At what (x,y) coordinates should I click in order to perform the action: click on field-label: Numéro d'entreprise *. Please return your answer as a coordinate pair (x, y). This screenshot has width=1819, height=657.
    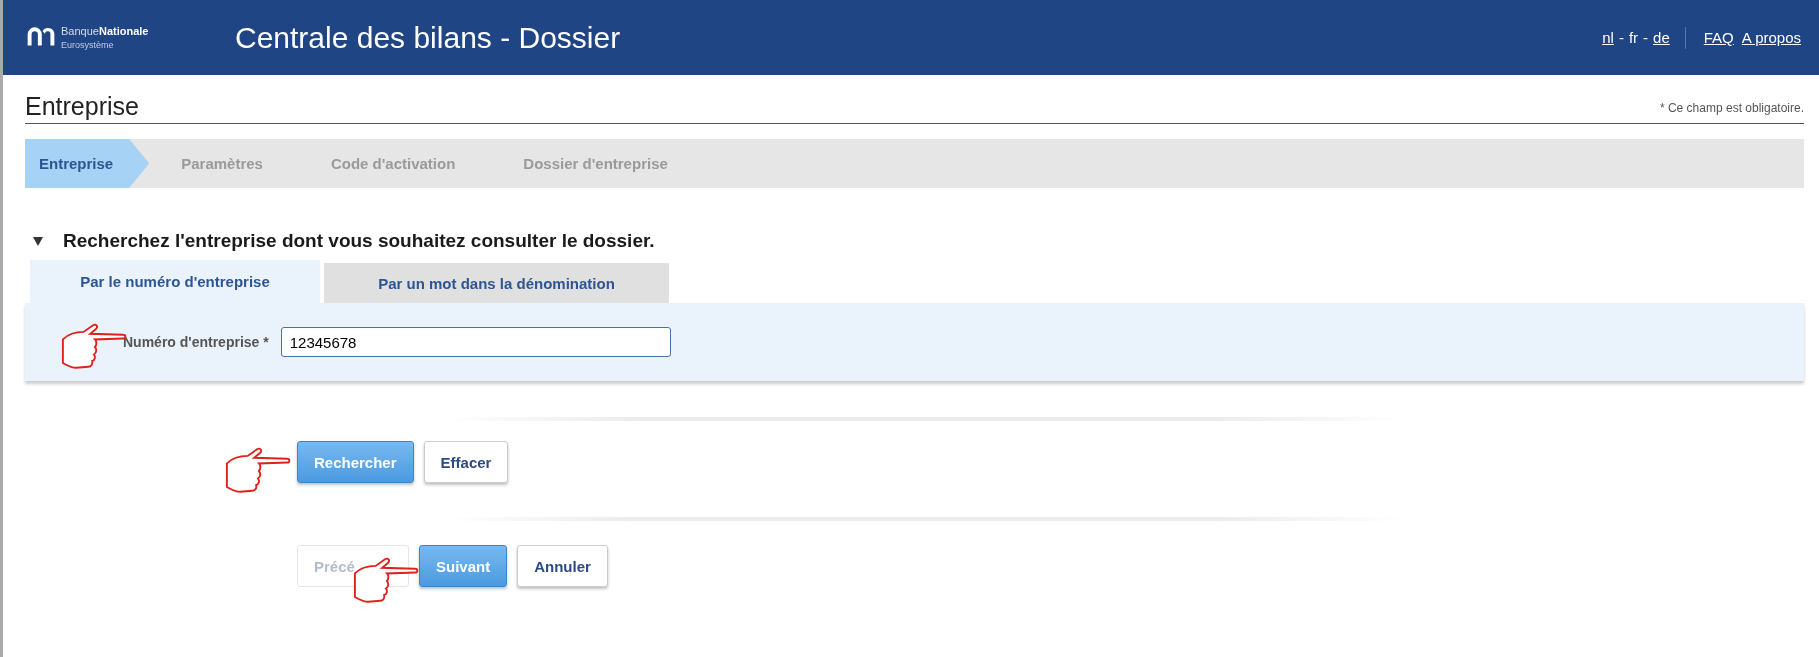
    Looking at the image, I should click on (196, 342).